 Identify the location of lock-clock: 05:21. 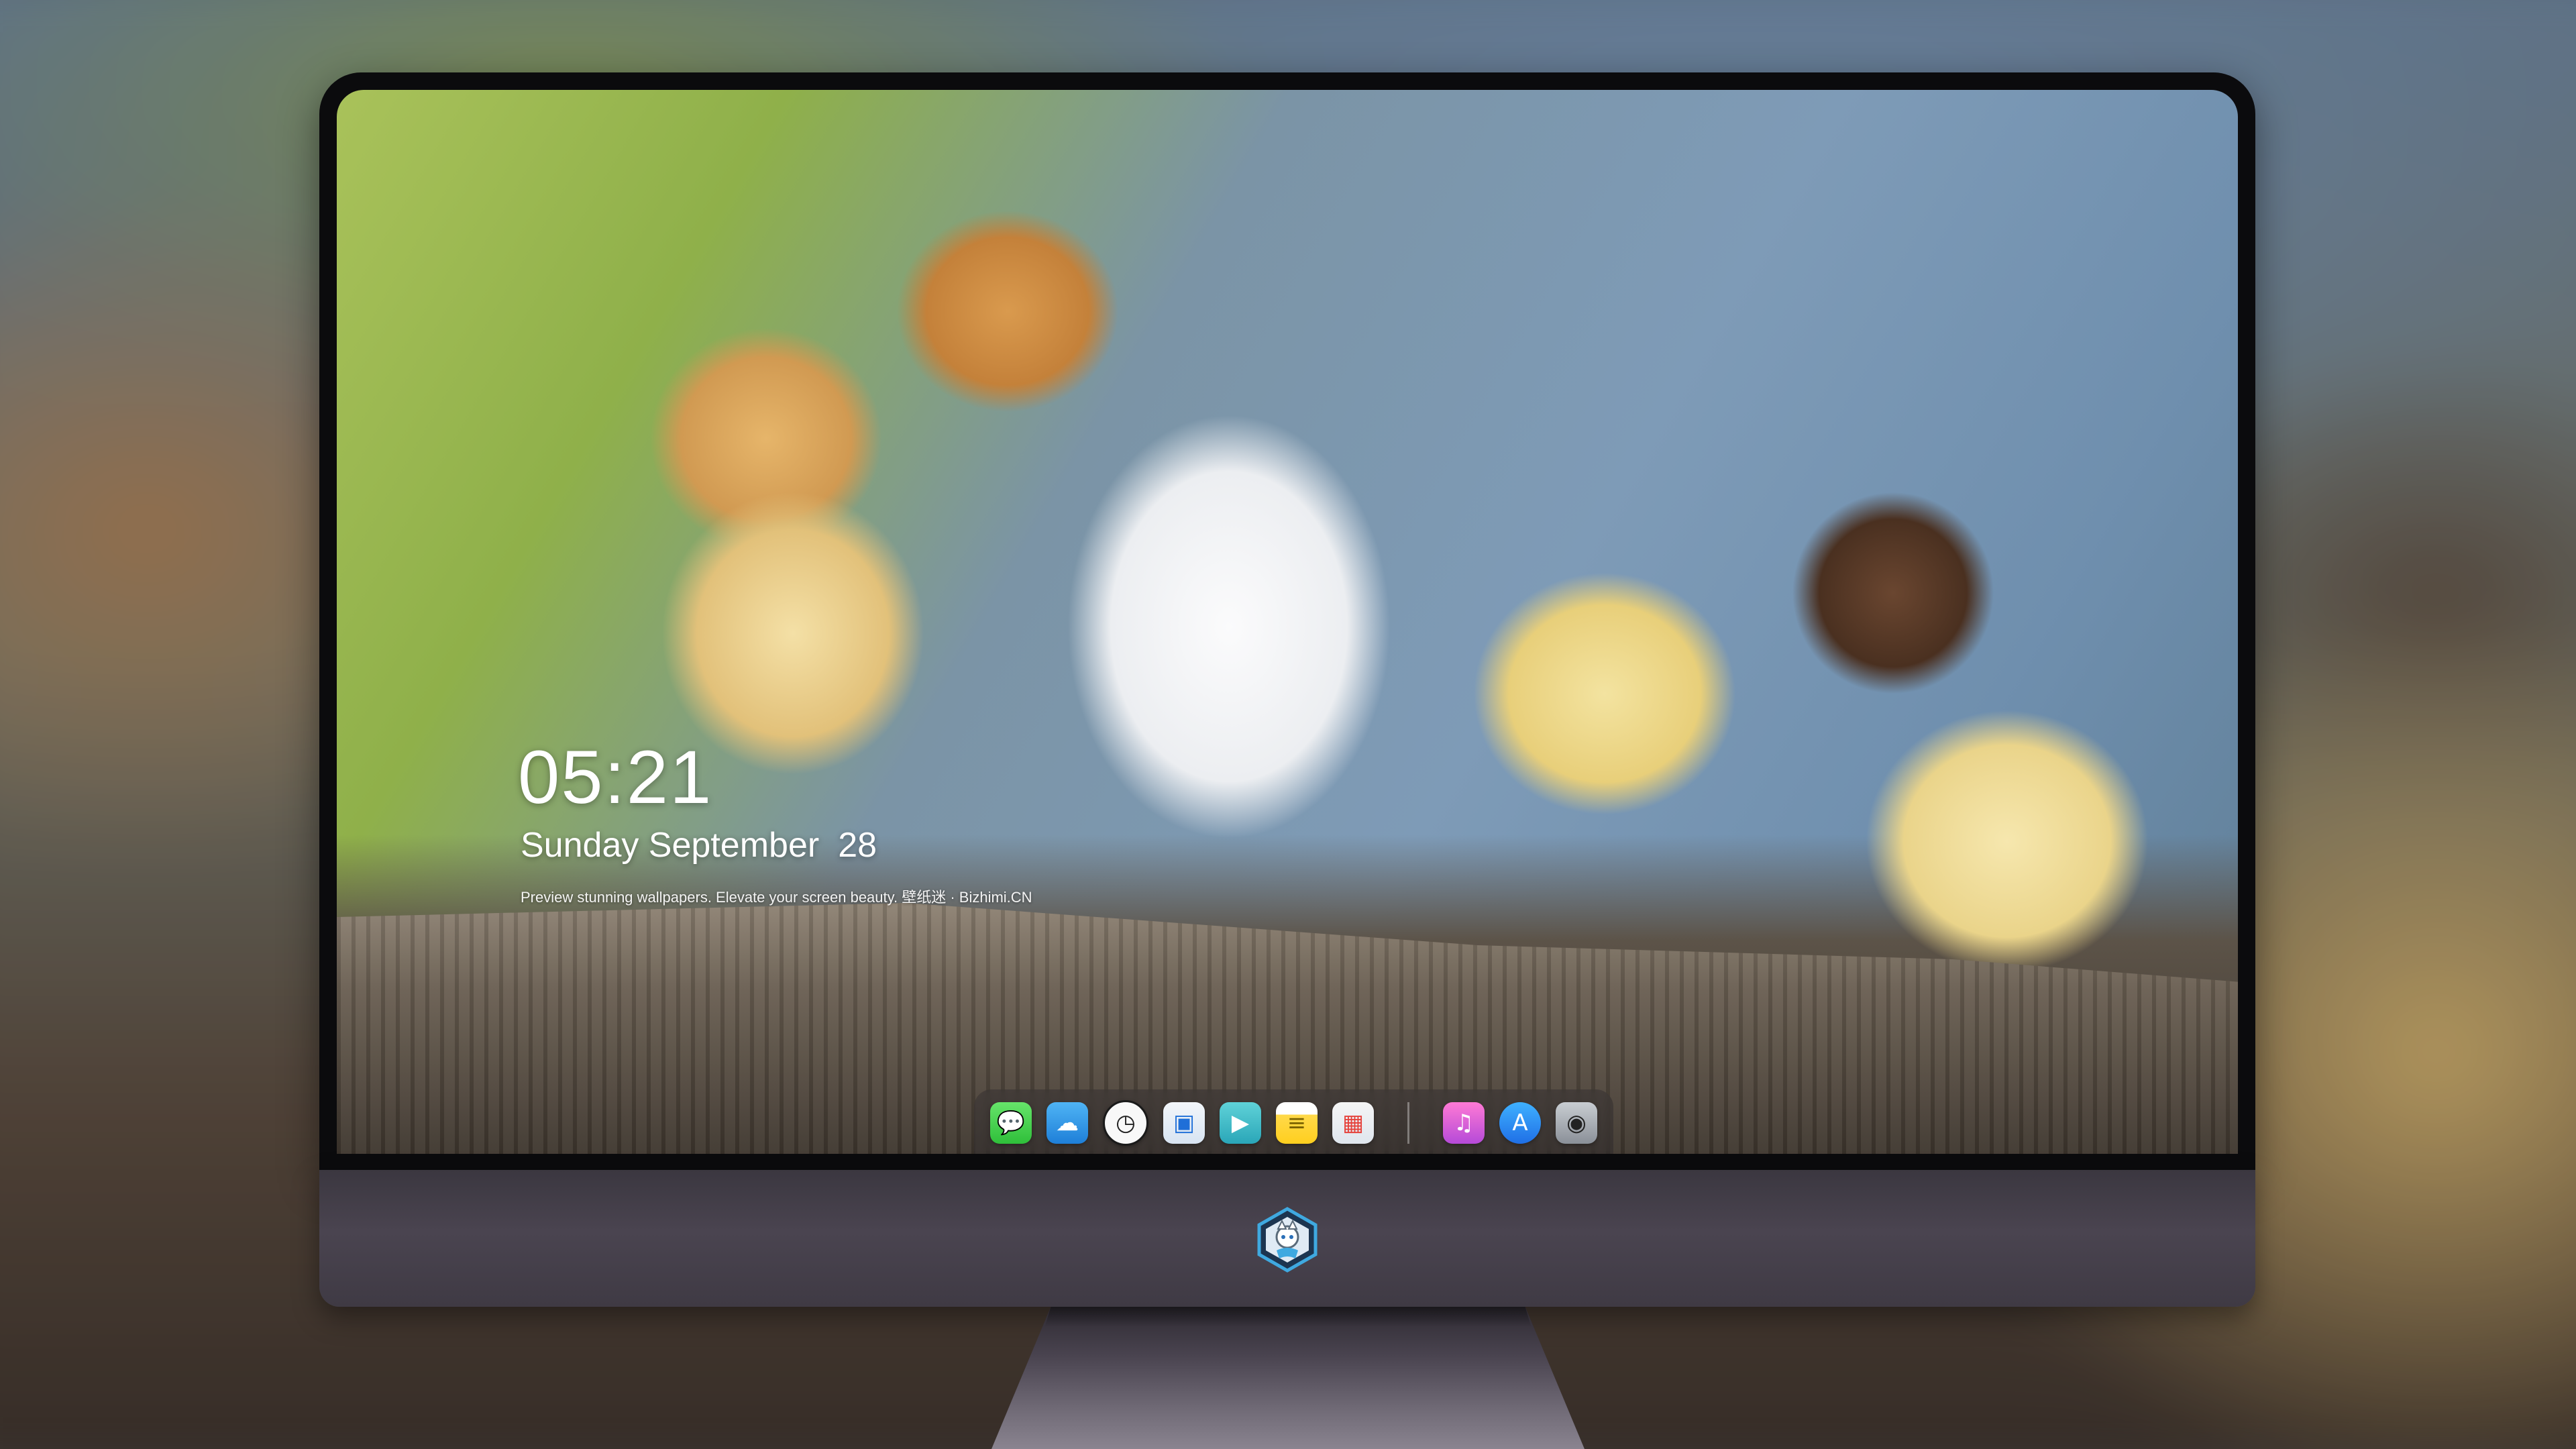
(615, 777).